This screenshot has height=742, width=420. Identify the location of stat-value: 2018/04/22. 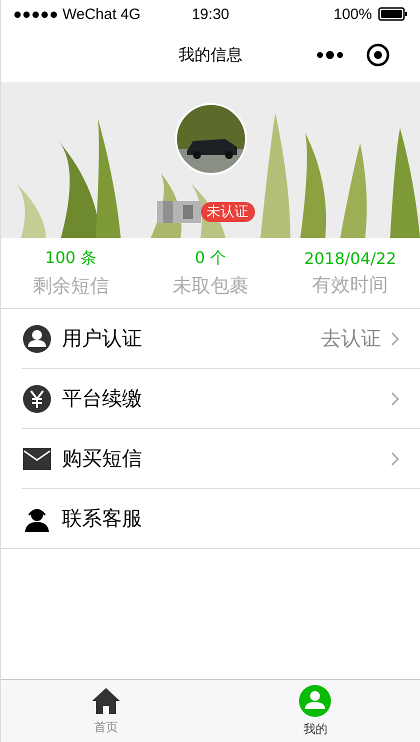
(350, 258).